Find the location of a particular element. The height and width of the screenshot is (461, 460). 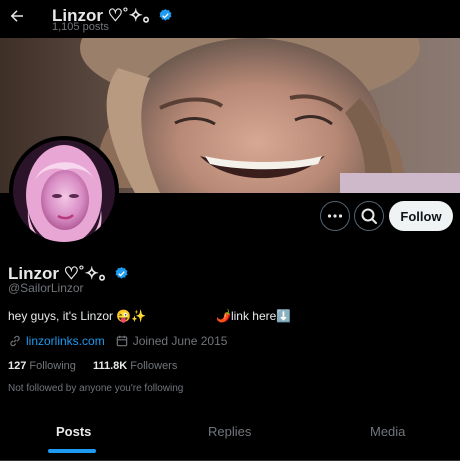

tab-posts: Posts is located at coordinates (73, 431).